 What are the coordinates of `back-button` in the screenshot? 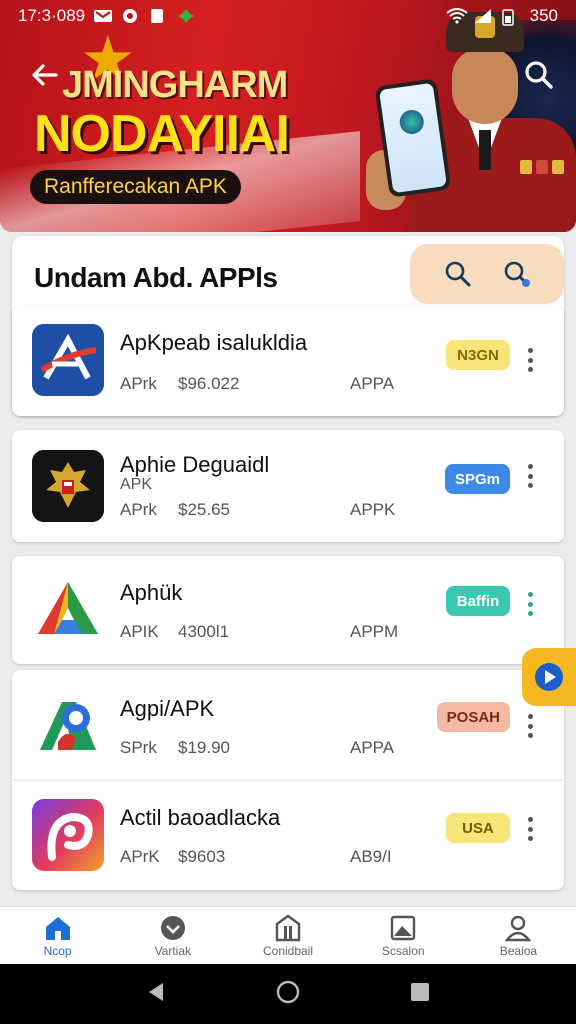 It's located at (45, 75).